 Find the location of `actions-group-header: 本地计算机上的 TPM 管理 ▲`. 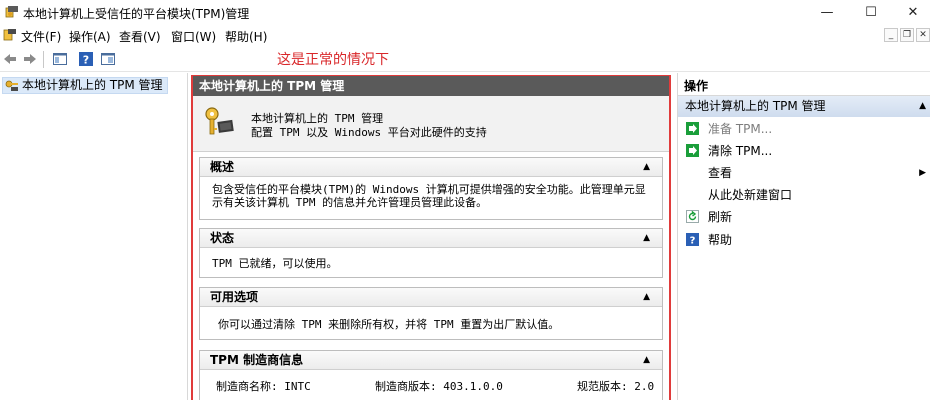

actions-group-header: 本地计算机上的 TPM 管理 ▲ is located at coordinates (804, 106).